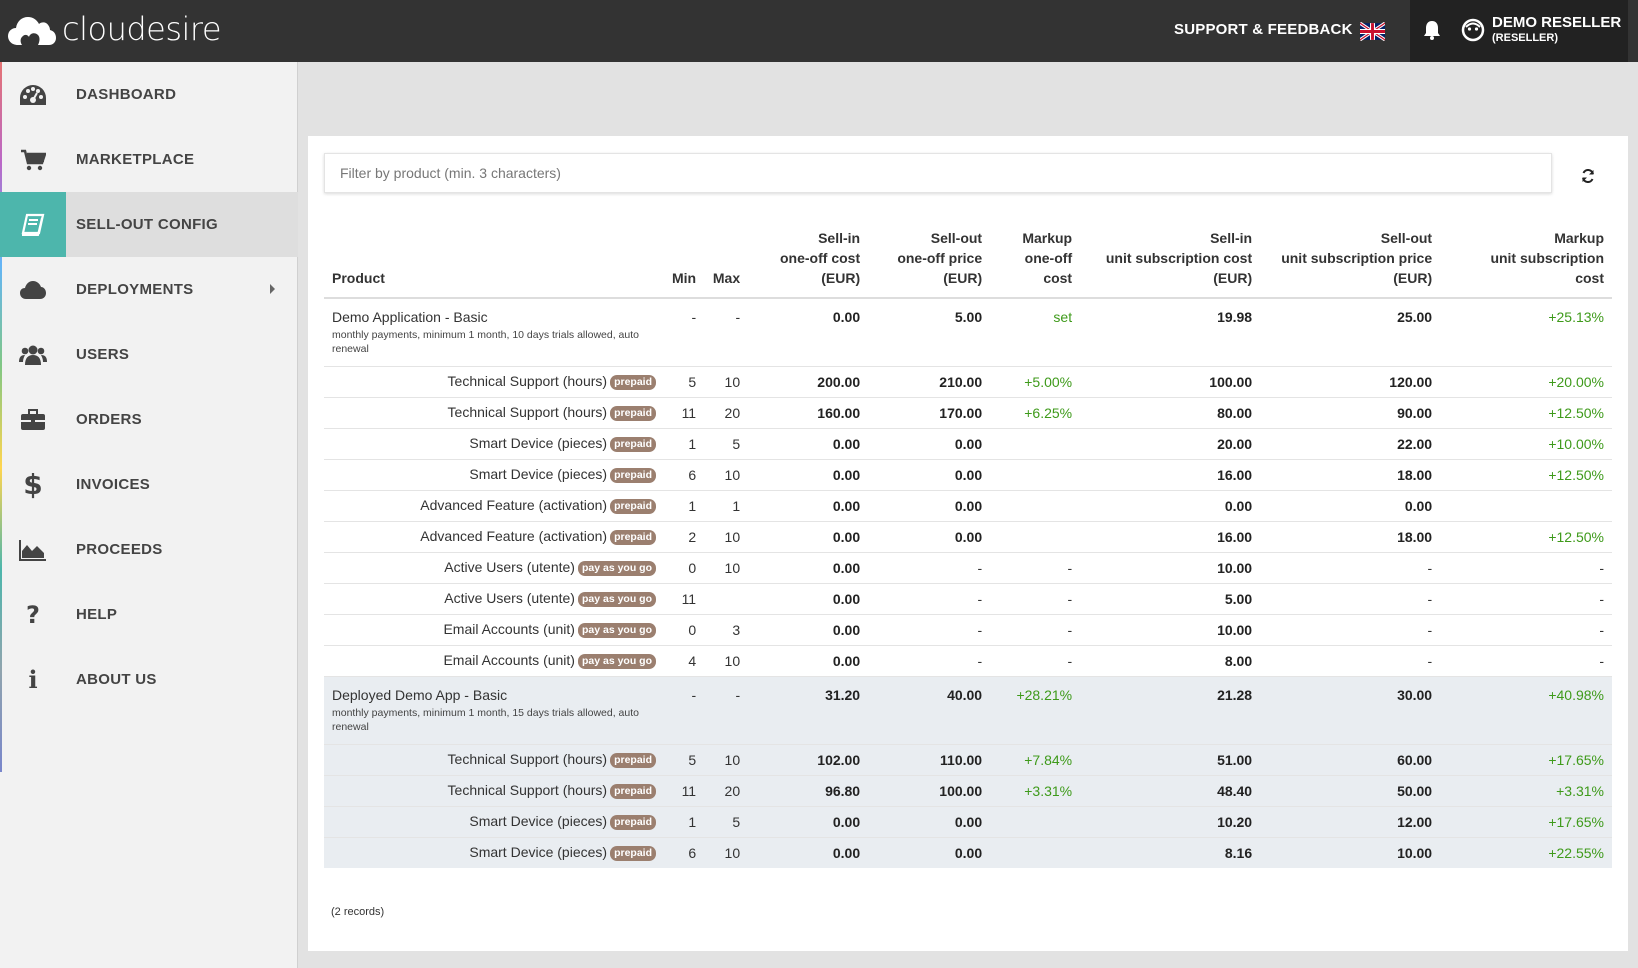 The height and width of the screenshot is (968, 1638). Describe the element at coordinates (1526, 331) in the screenshot. I see `markup-unit-cell: +25.13%` at that location.